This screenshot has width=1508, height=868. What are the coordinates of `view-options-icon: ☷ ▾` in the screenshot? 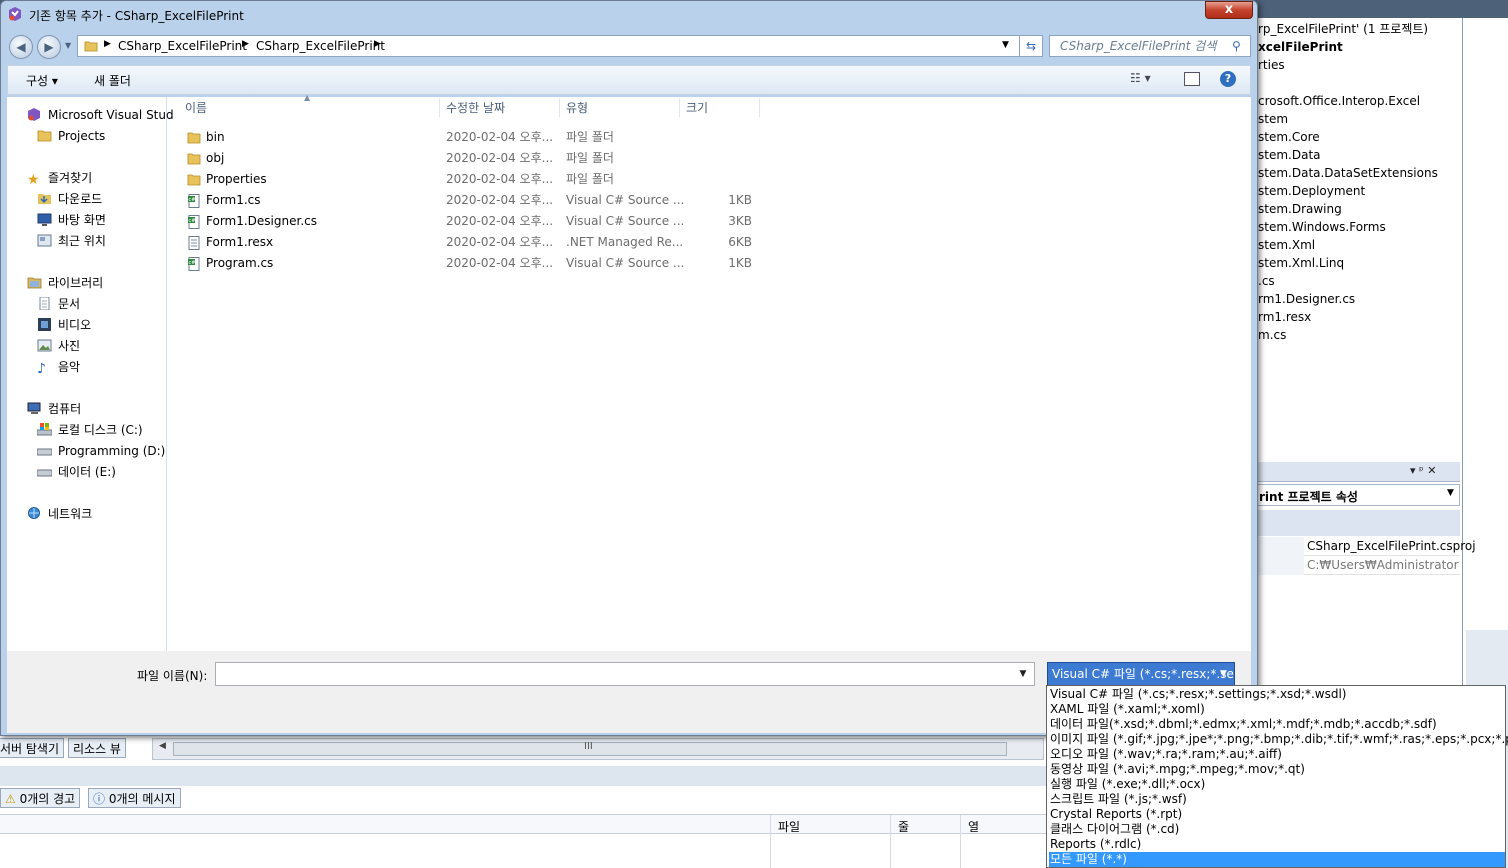 It's located at (1140, 78).